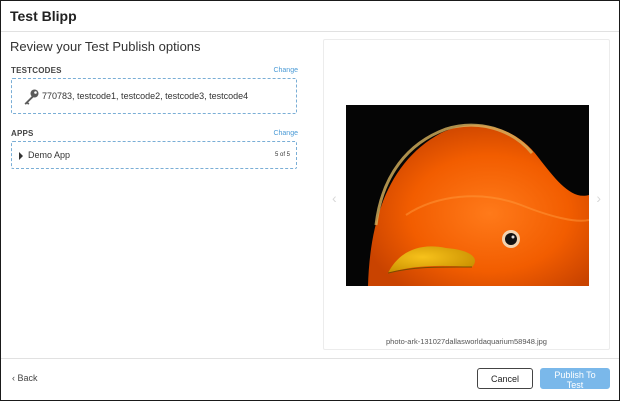 This screenshot has width=620, height=401. What do you see at coordinates (43, 16) in the screenshot?
I see `dialog-title: Test Blipp` at bounding box center [43, 16].